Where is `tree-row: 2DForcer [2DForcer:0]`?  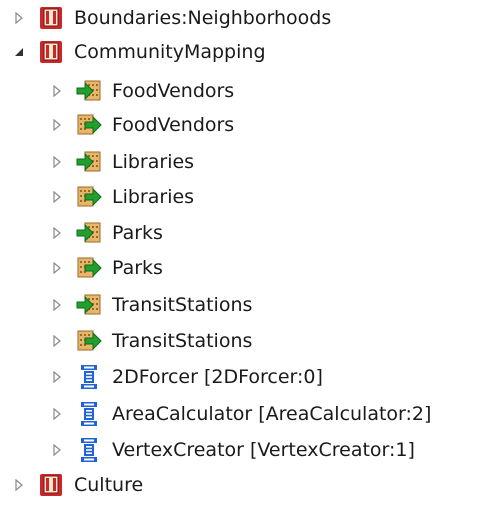
tree-row: 2DForcer [2DForcer:0] is located at coordinates (161, 377).